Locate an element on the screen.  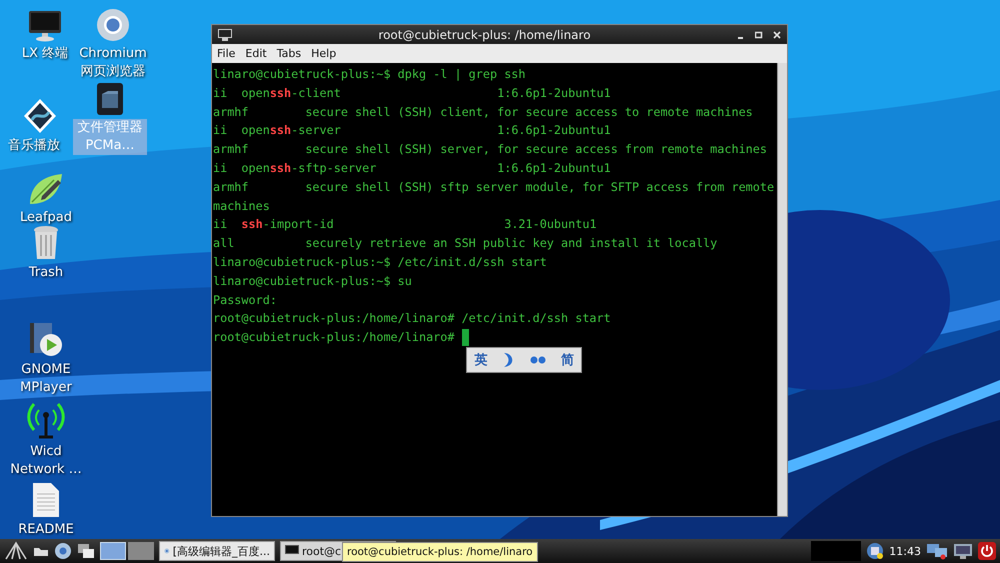
tray-area is located at coordinates (836, 551).